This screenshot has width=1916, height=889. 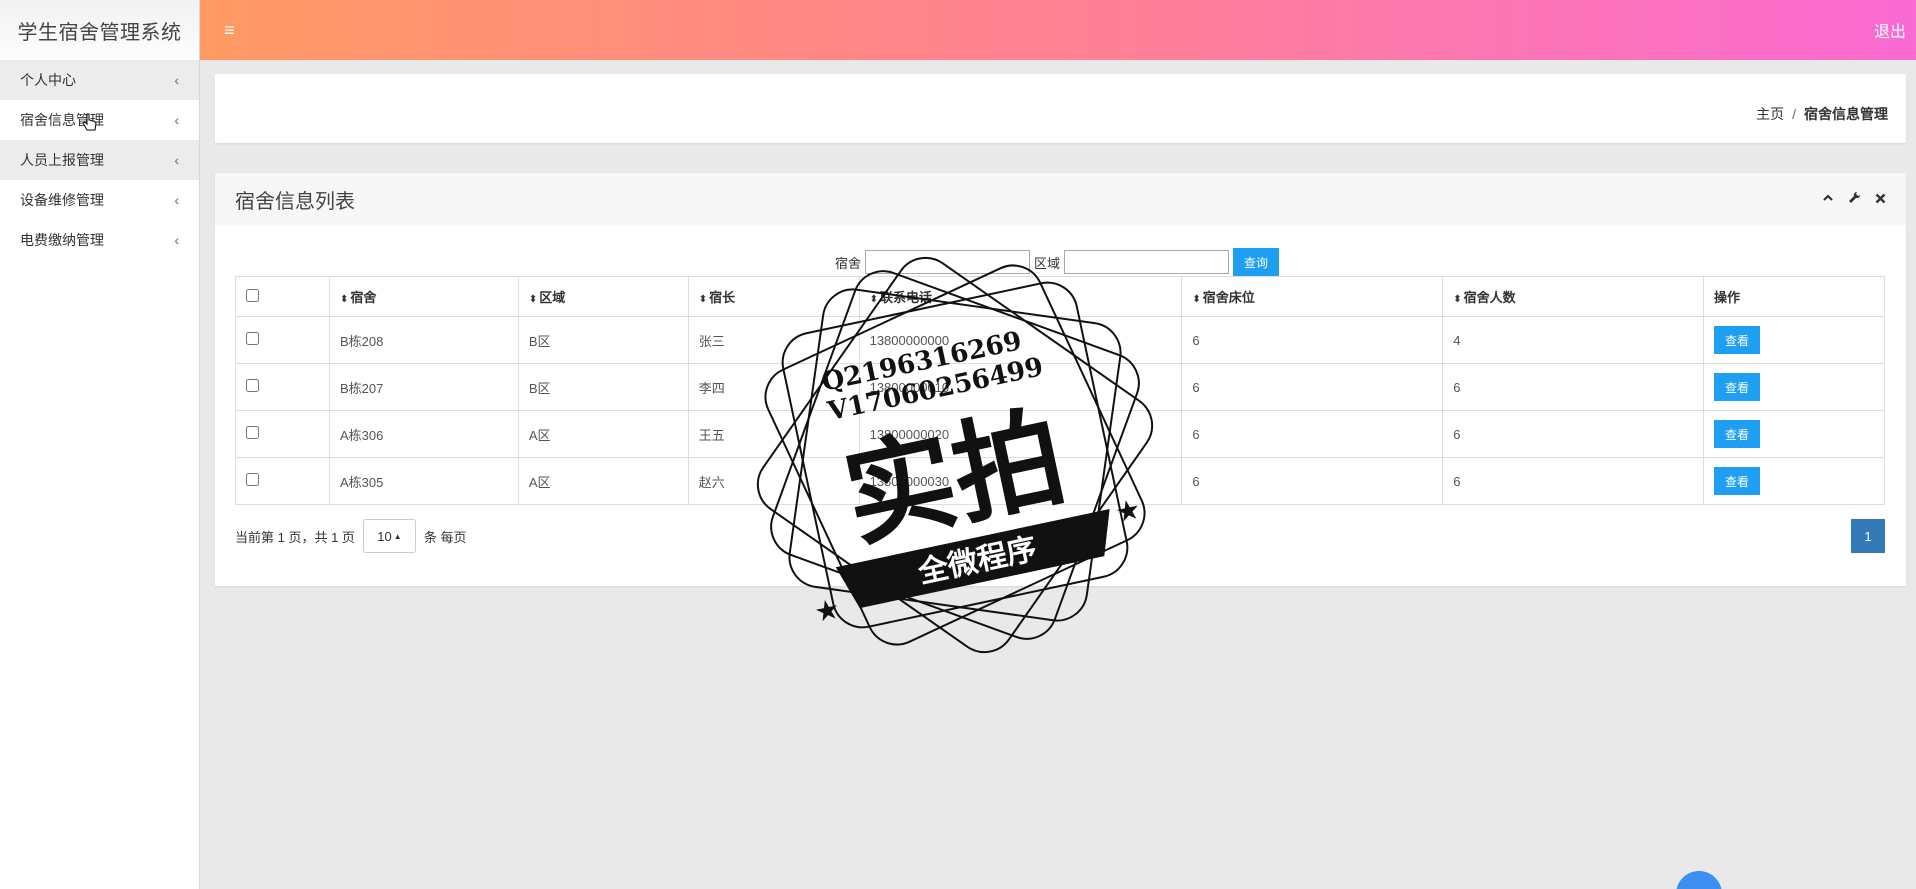 What do you see at coordinates (424, 387) in the screenshot?
I see `cell-dorm: B栋207` at bounding box center [424, 387].